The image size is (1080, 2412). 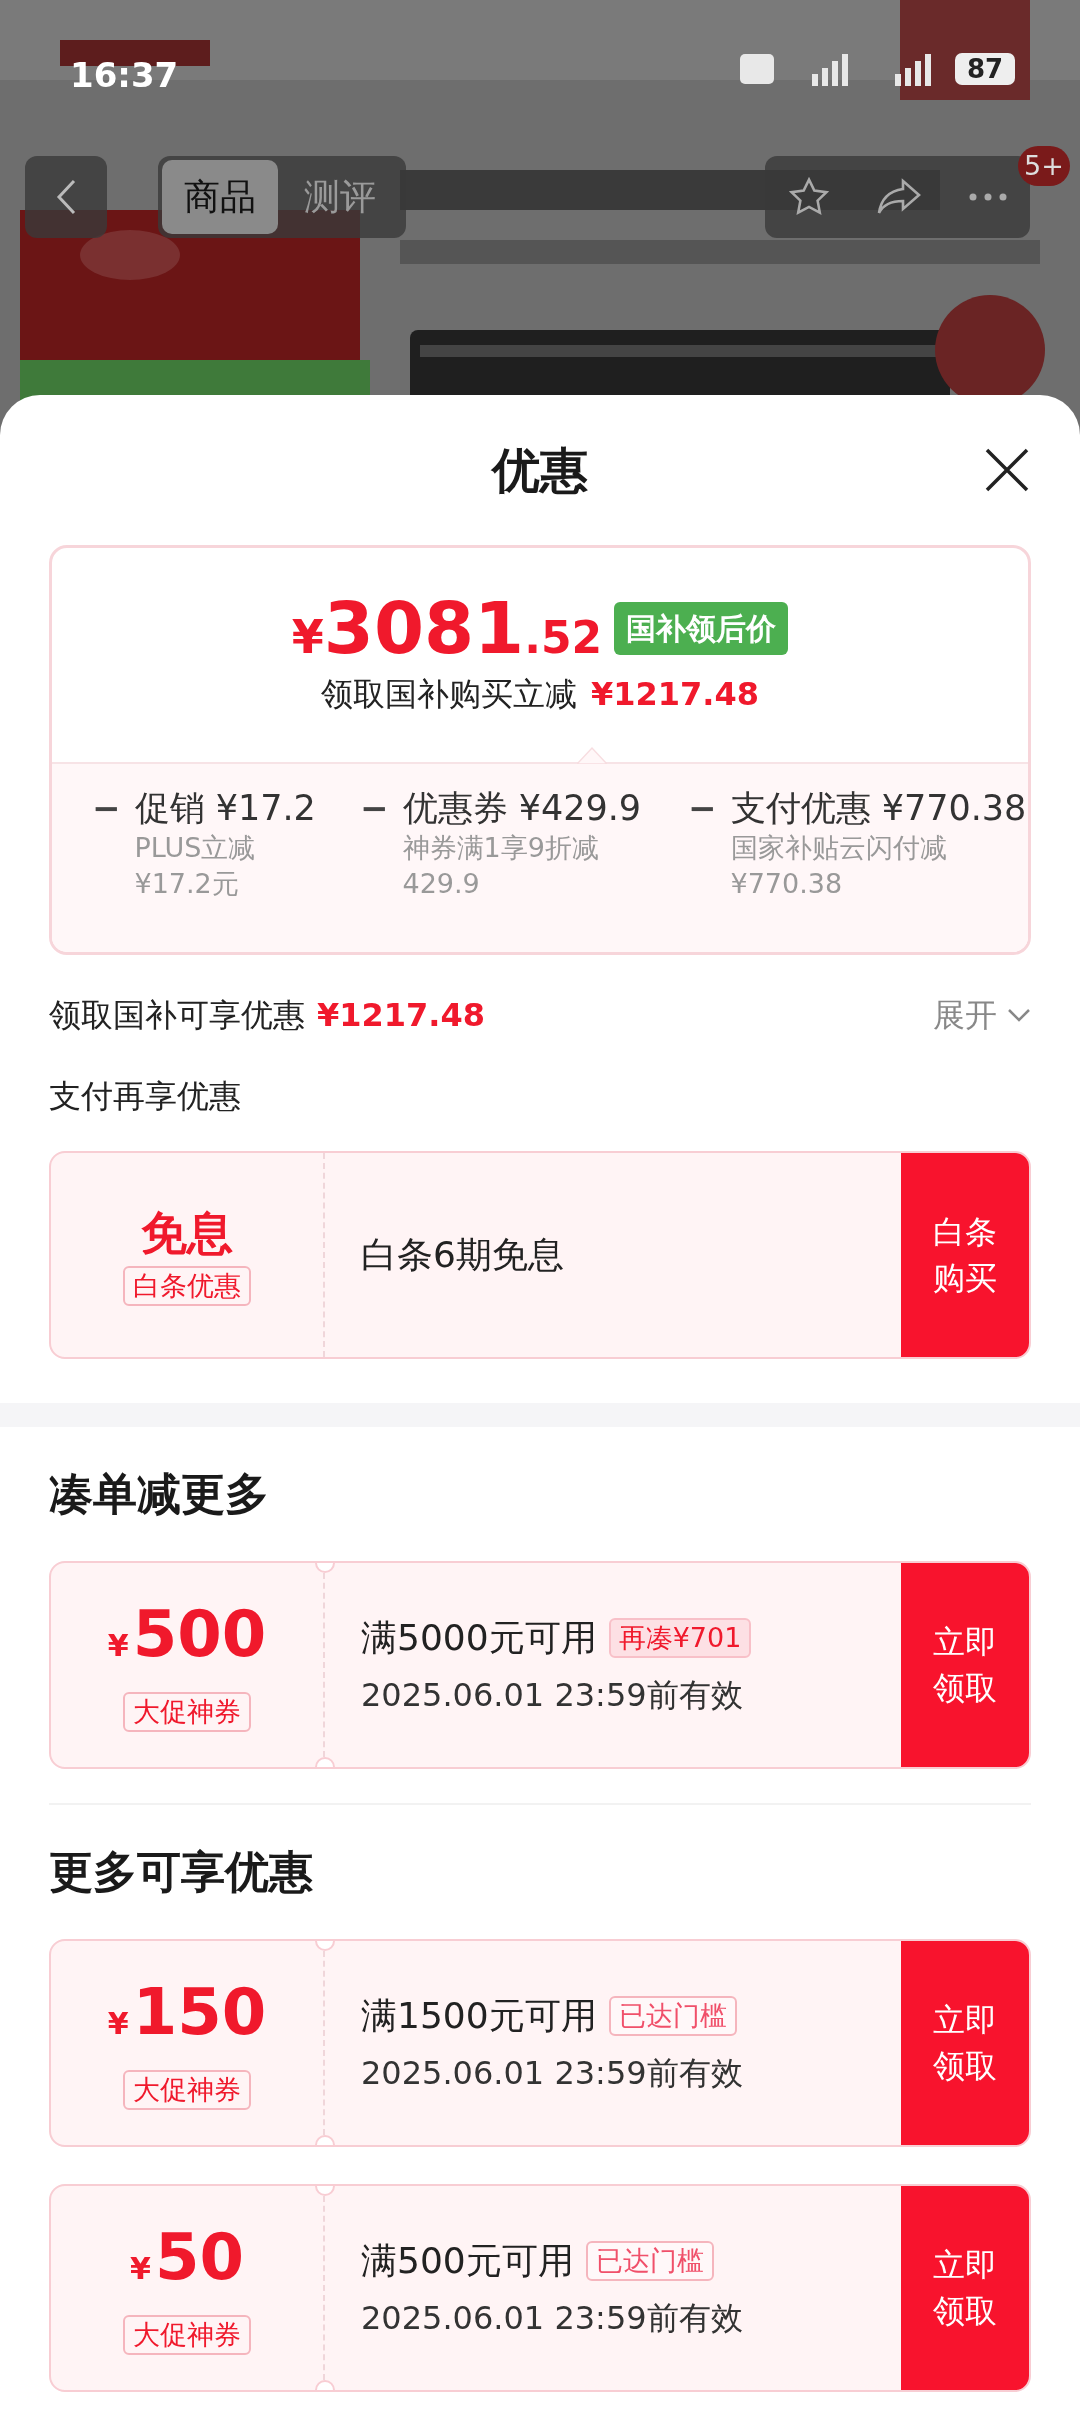 I want to click on expand-button: 展开, so click(x=982, y=1015).